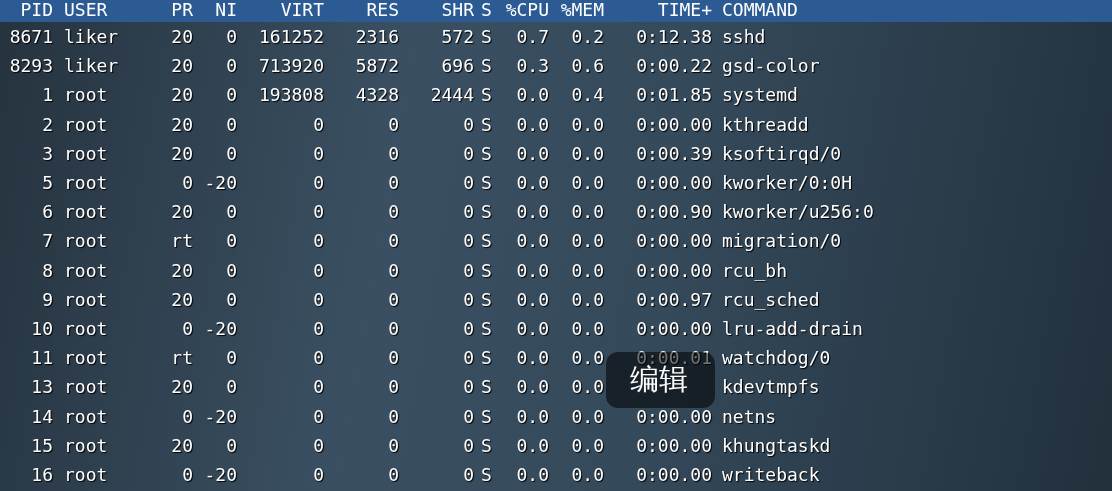 Image resolution: width=1112 pixels, height=491 pixels. I want to click on column-header: SHR, so click(457, 11).